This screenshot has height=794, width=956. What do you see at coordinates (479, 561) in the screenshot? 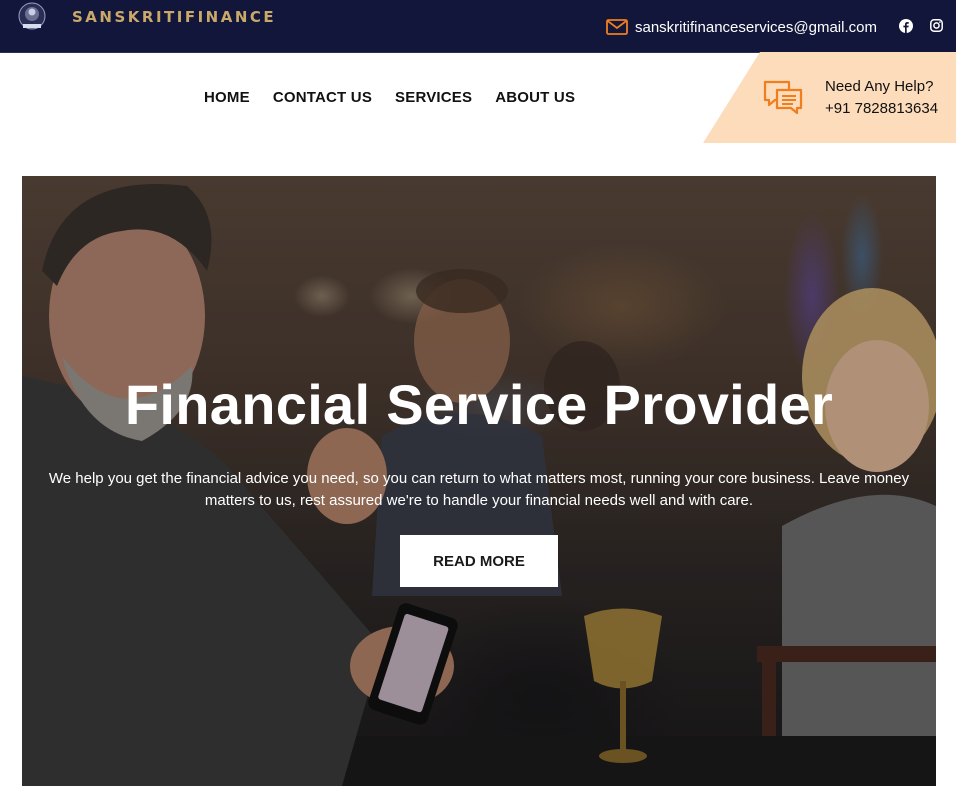
I see `read-more-button: READ MORE` at bounding box center [479, 561].